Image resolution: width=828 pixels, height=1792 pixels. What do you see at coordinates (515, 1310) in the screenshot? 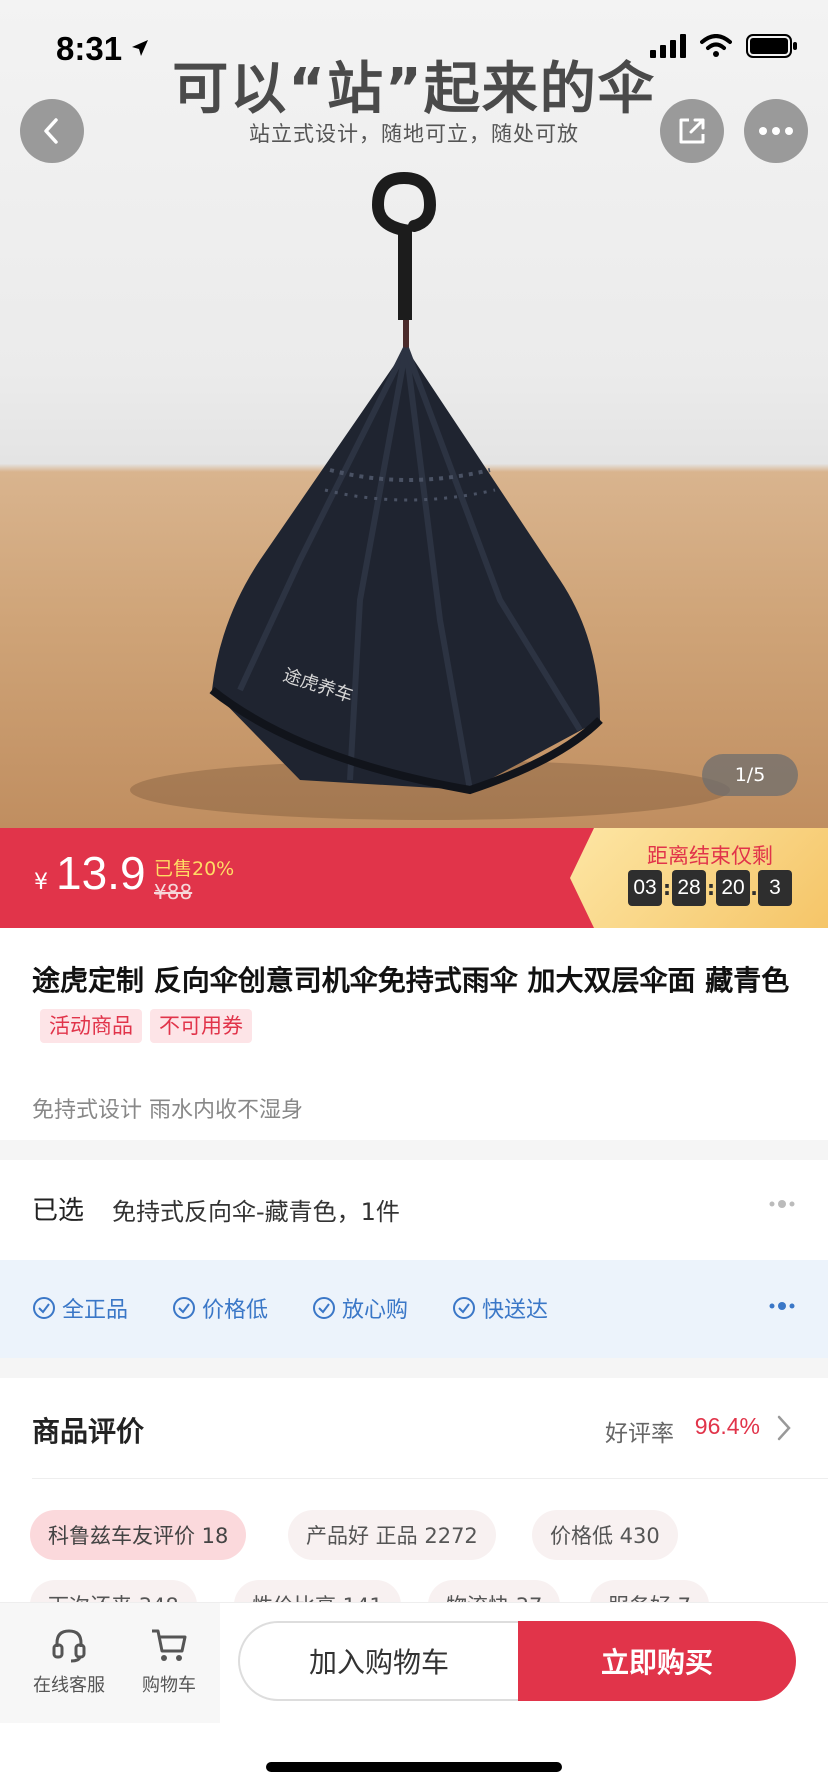
I see `guarantee-label: 快送达` at bounding box center [515, 1310].